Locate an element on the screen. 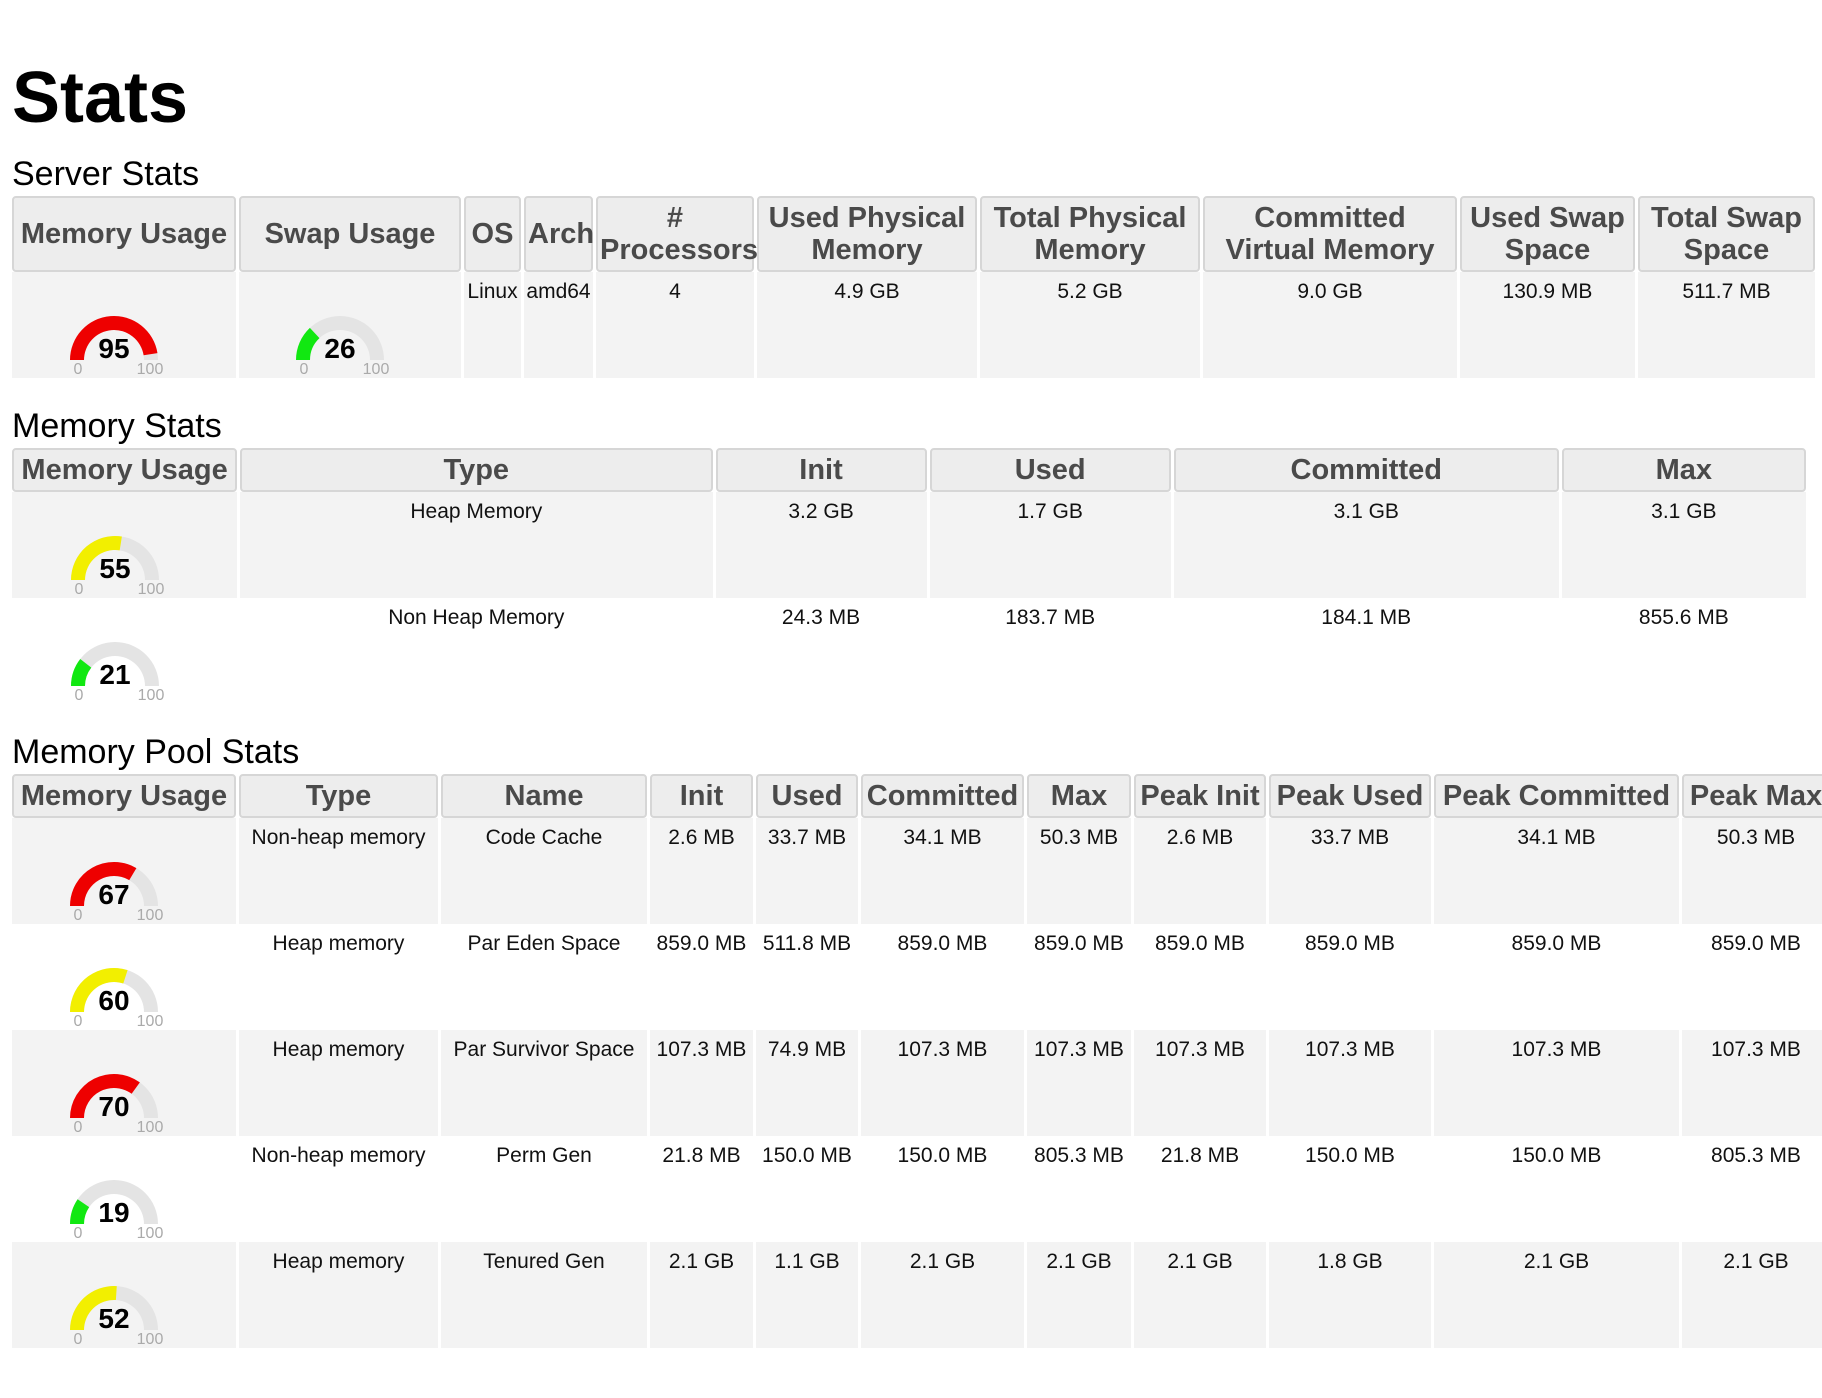 This screenshot has height=1398, width=1822. used-physical-cell: 4.9 GB is located at coordinates (867, 325).